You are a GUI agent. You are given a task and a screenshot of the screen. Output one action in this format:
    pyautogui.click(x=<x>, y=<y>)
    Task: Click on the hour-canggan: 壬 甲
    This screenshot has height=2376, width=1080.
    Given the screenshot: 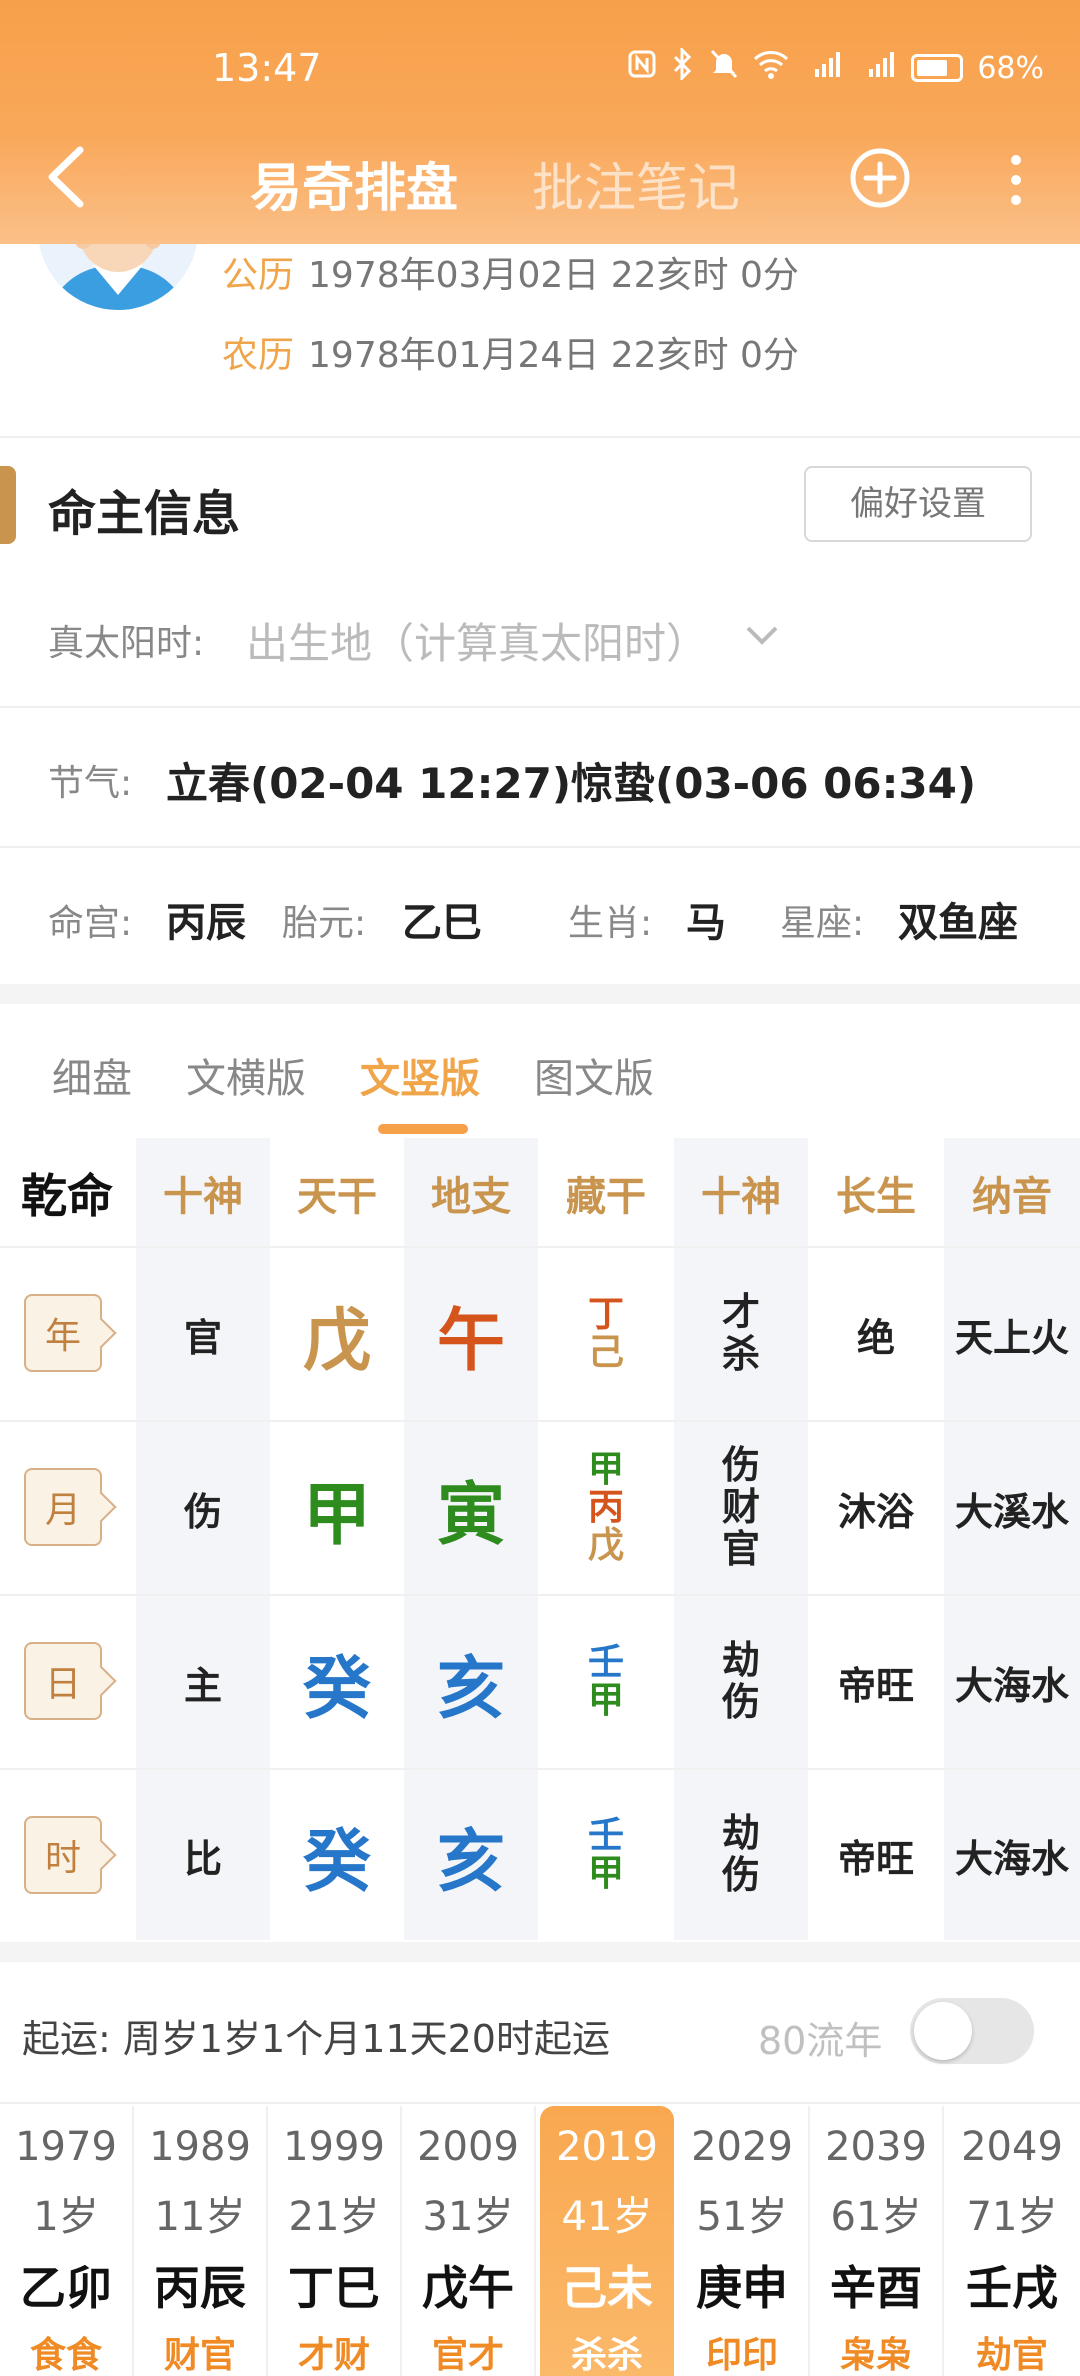 What is the action you would take?
    pyautogui.click(x=606, y=1855)
    